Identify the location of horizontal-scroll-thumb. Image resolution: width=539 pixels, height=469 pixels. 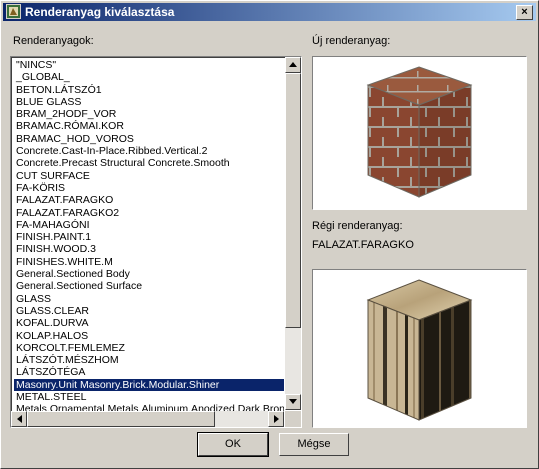
(121, 419).